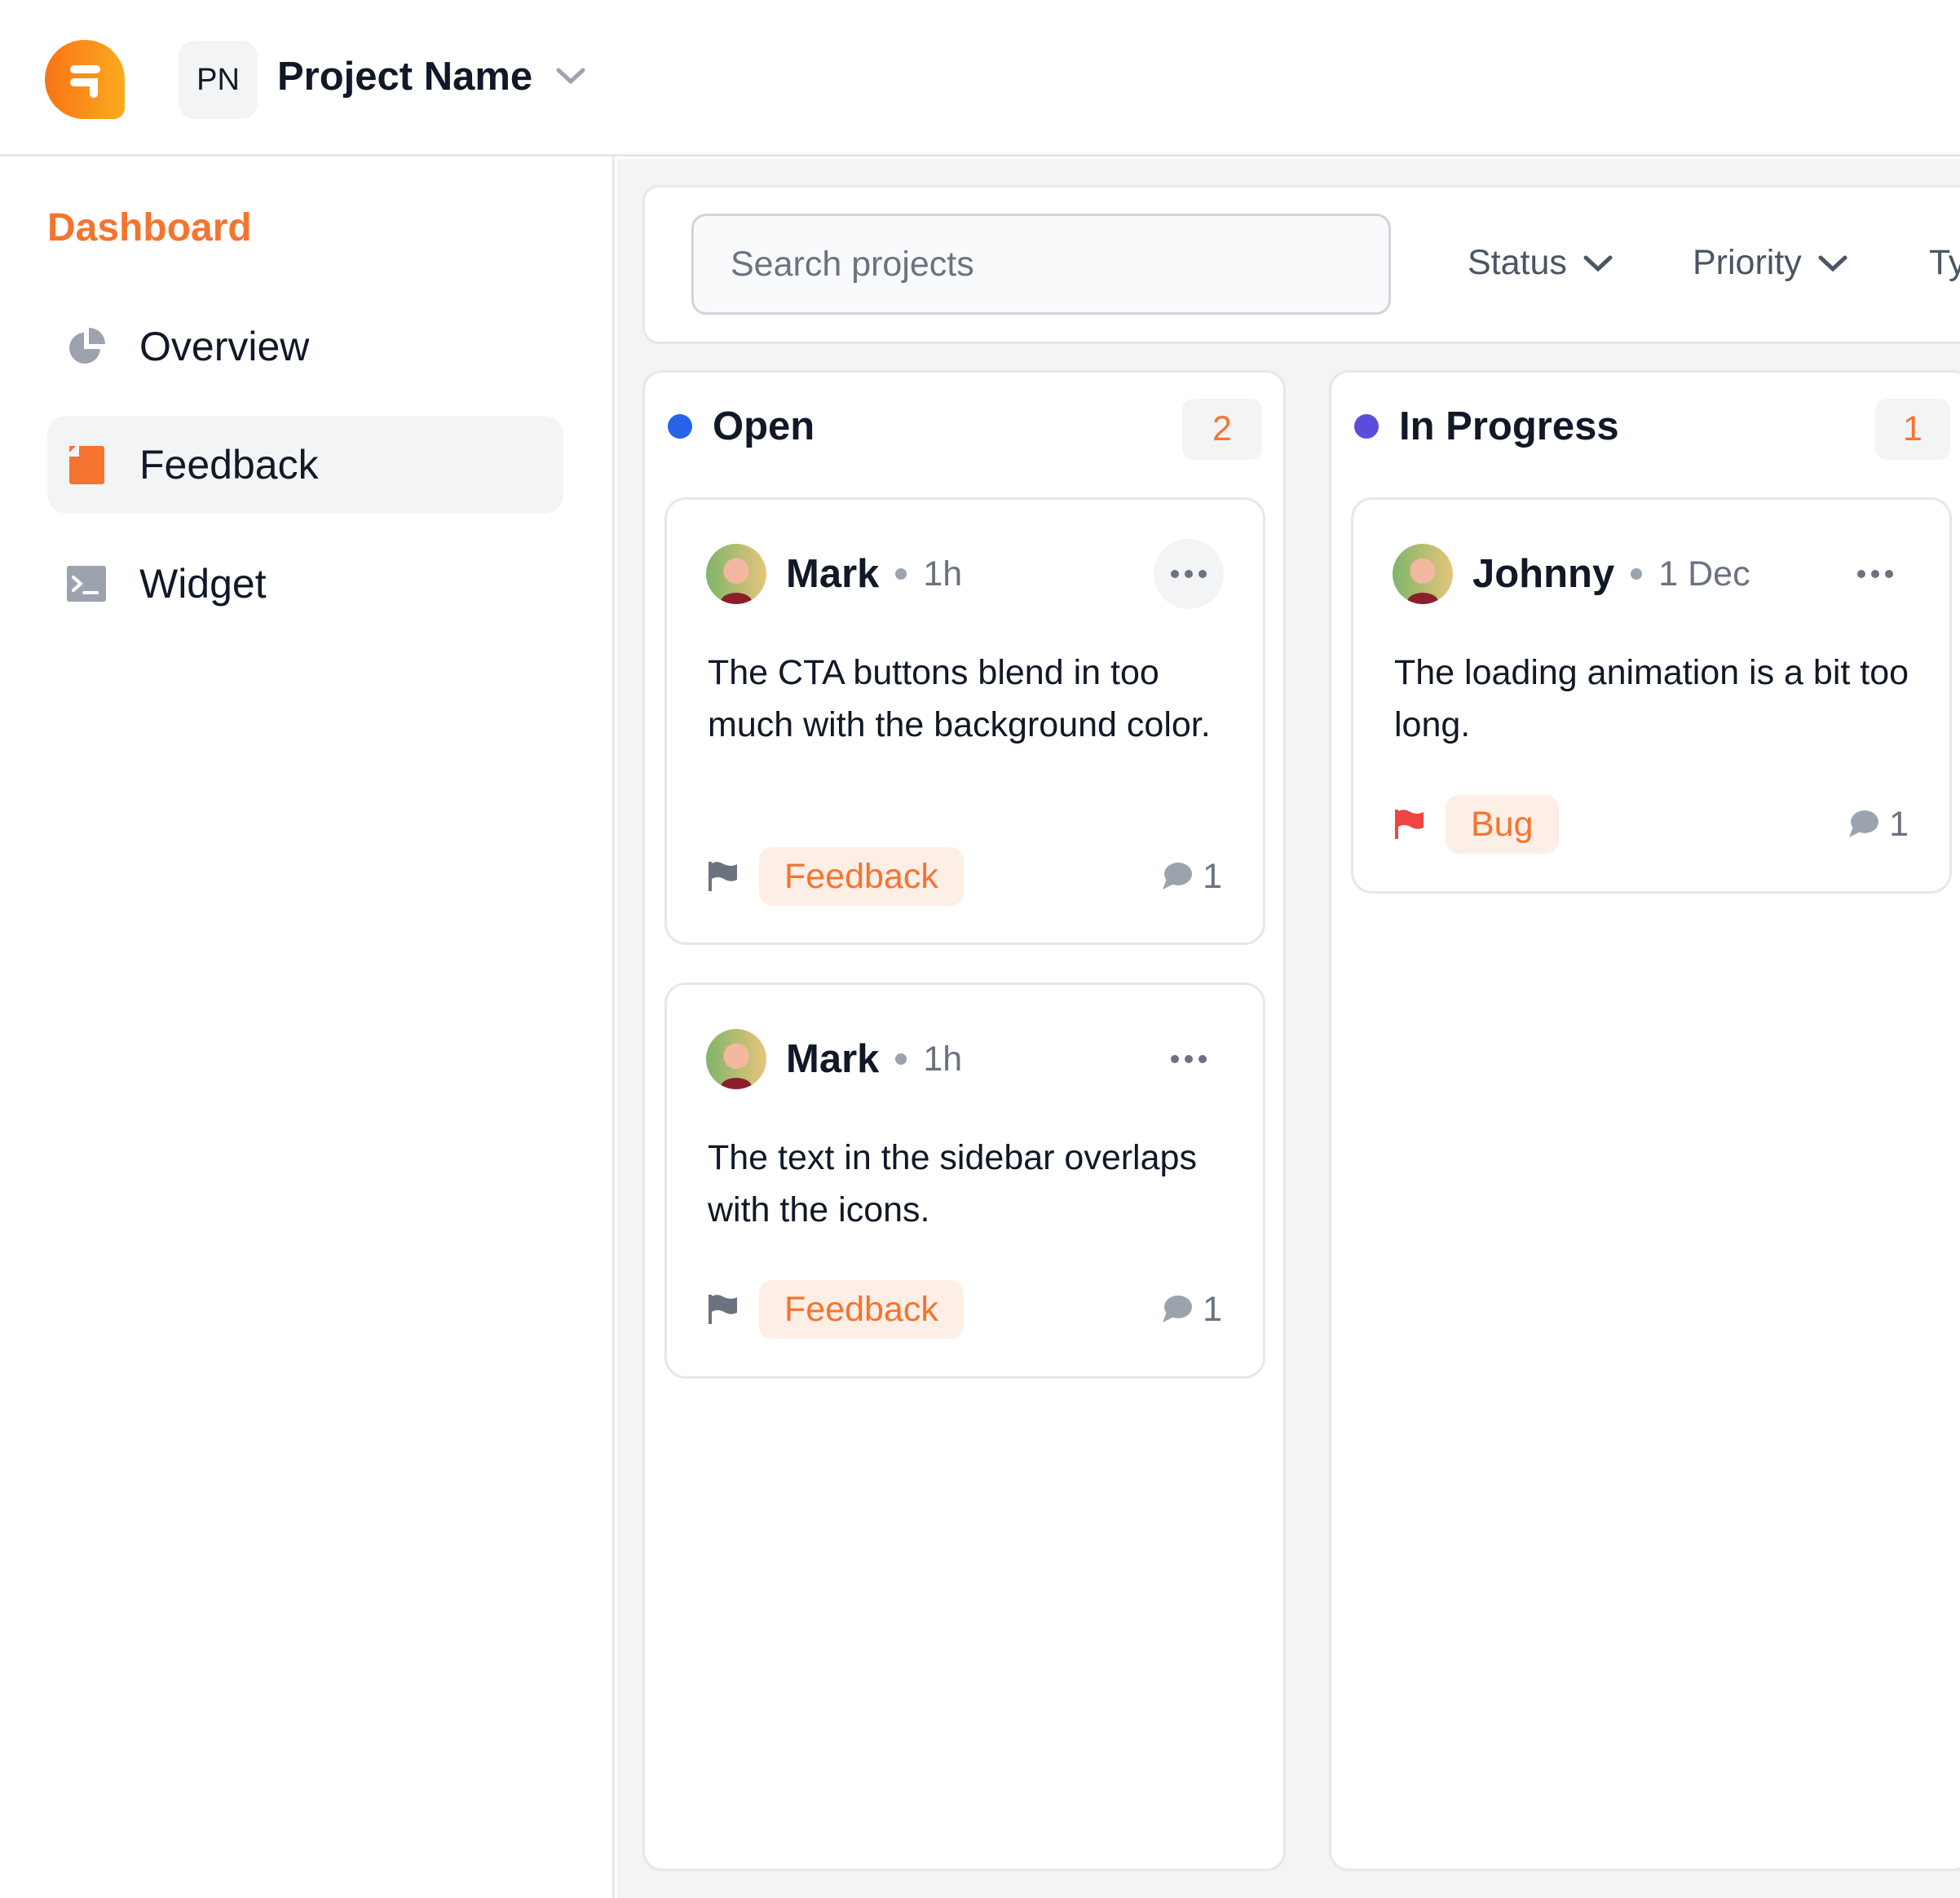 The width and height of the screenshot is (1960, 1898). What do you see at coordinates (1544, 574) in the screenshot?
I see `user-name: Johnny` at bounding box center [1544, 574].